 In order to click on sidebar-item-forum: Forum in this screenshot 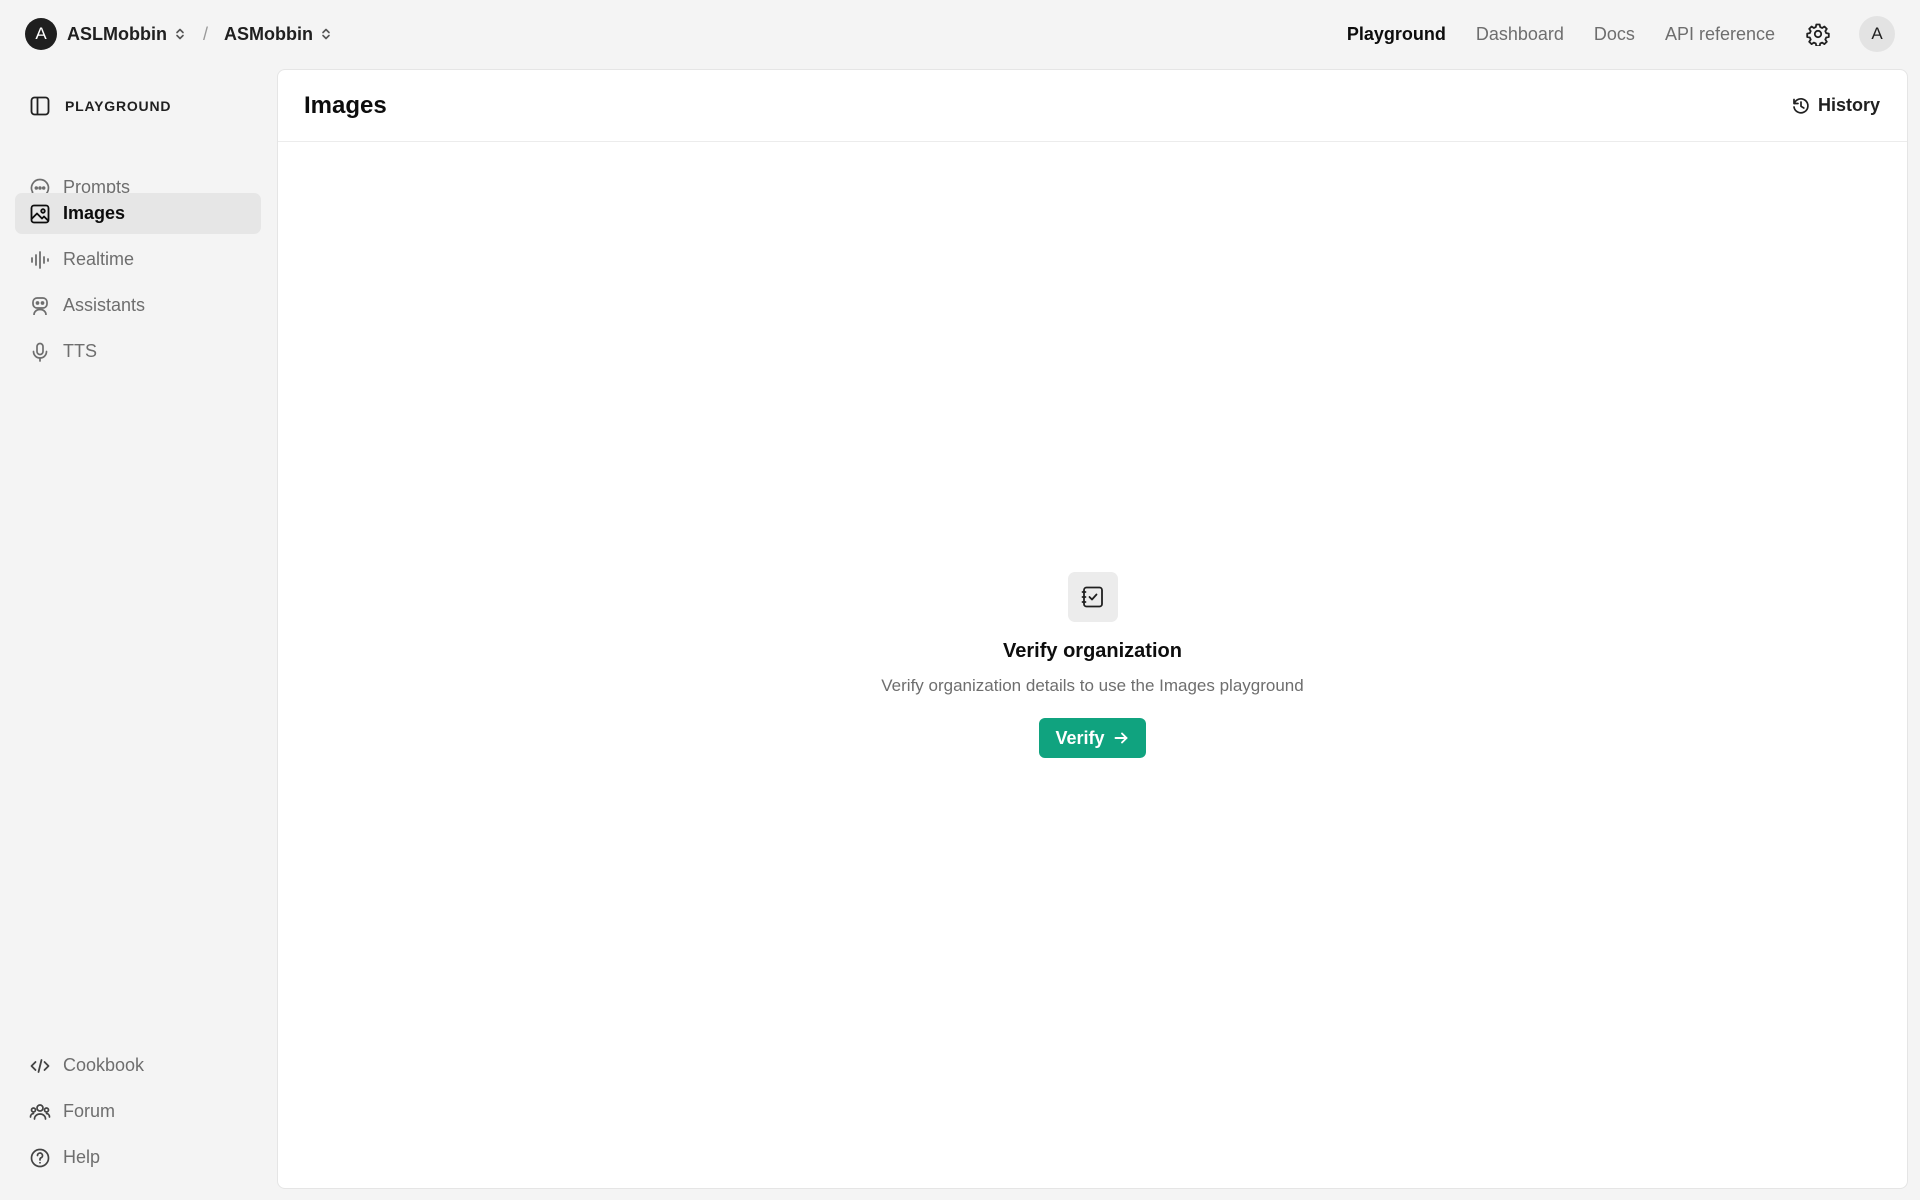, I will do `click(138, 1111)`.